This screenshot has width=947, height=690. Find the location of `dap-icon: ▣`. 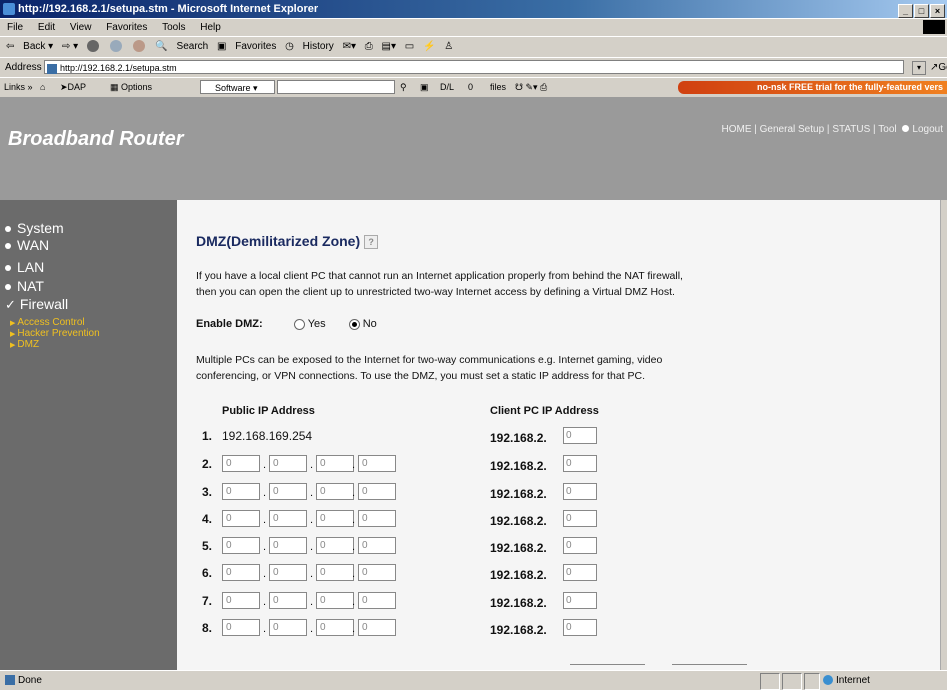

dap-icon: ▣ is located at coordinates (424, 87).